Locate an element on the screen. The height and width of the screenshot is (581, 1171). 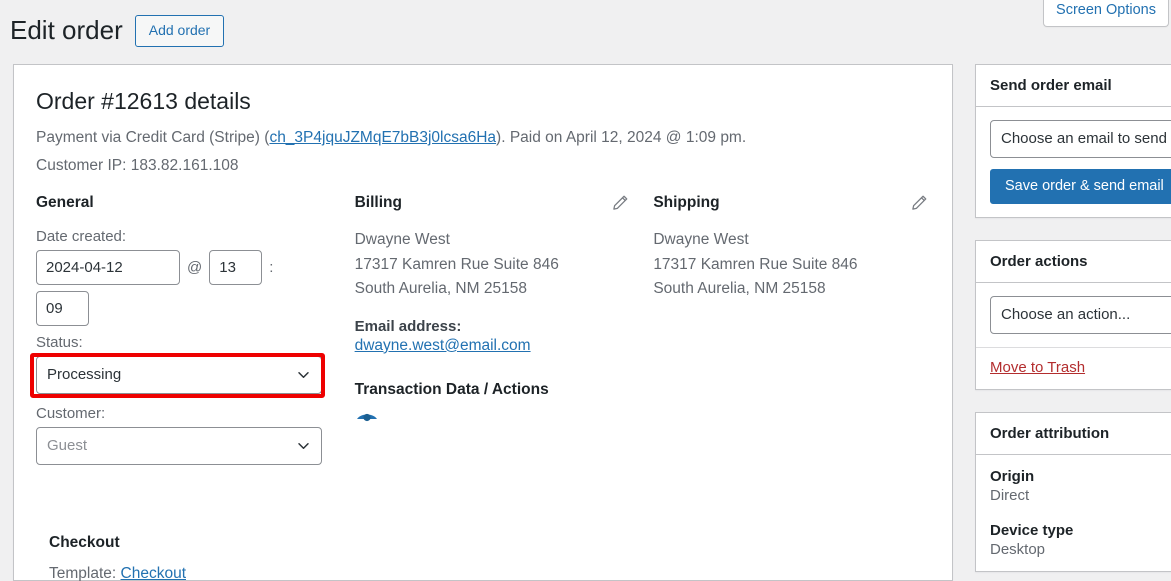
add-order-button: Add order is located at coordinates (179, 31).